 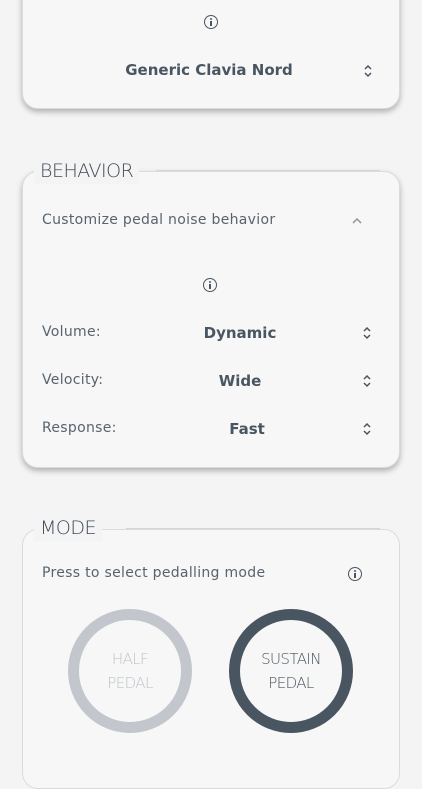 I want to click on response-label: Response:, so click(x=79, y=428).